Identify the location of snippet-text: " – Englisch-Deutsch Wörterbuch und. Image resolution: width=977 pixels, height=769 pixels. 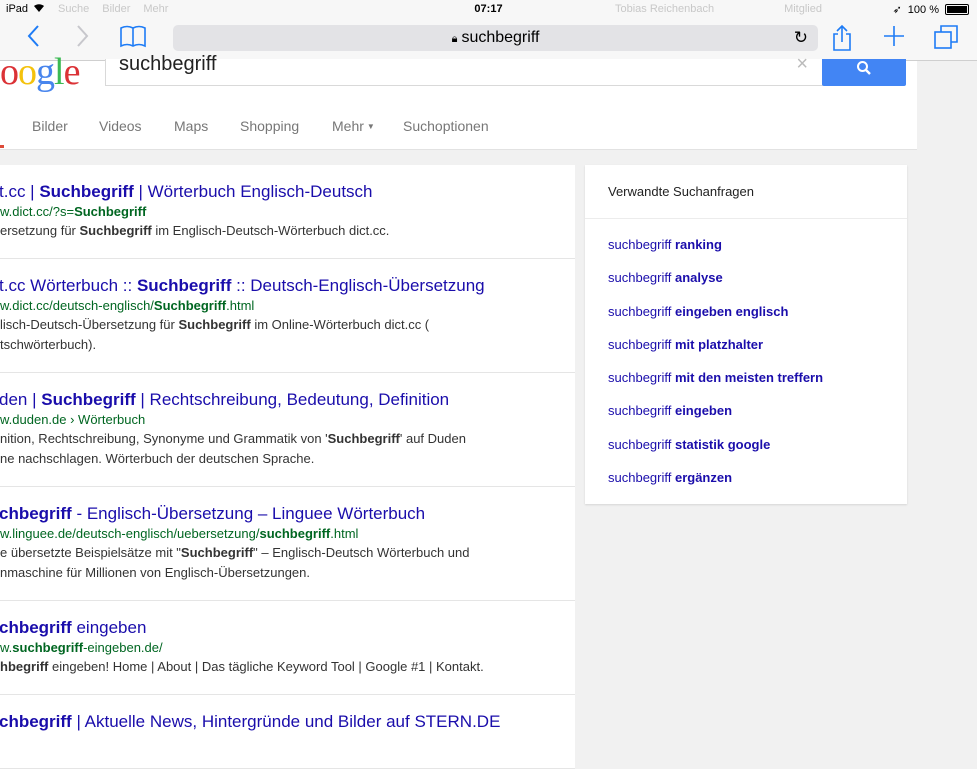
(361, 552).